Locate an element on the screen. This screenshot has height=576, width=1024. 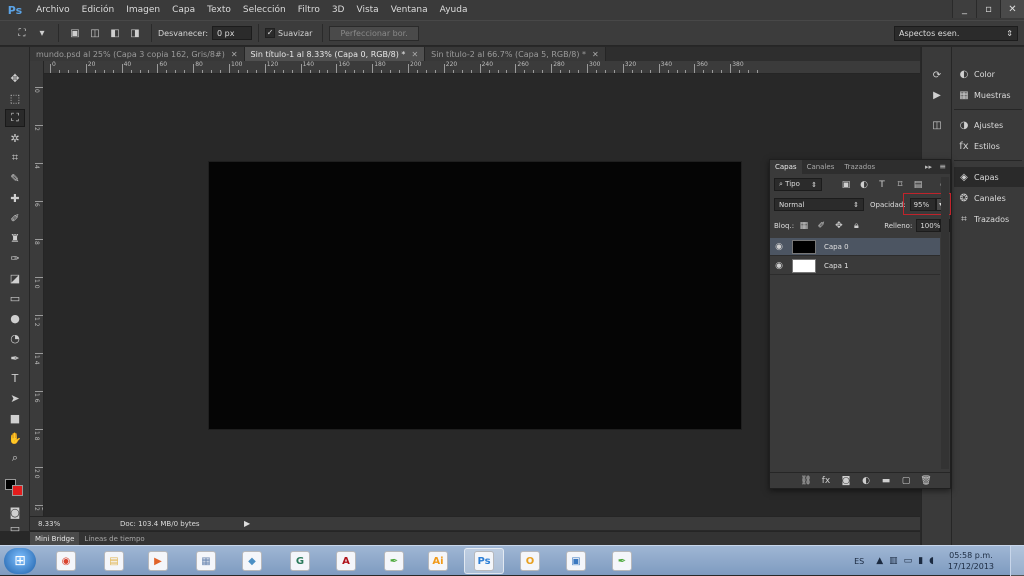
language-indicator: ES is located at coordinates (859, 561).